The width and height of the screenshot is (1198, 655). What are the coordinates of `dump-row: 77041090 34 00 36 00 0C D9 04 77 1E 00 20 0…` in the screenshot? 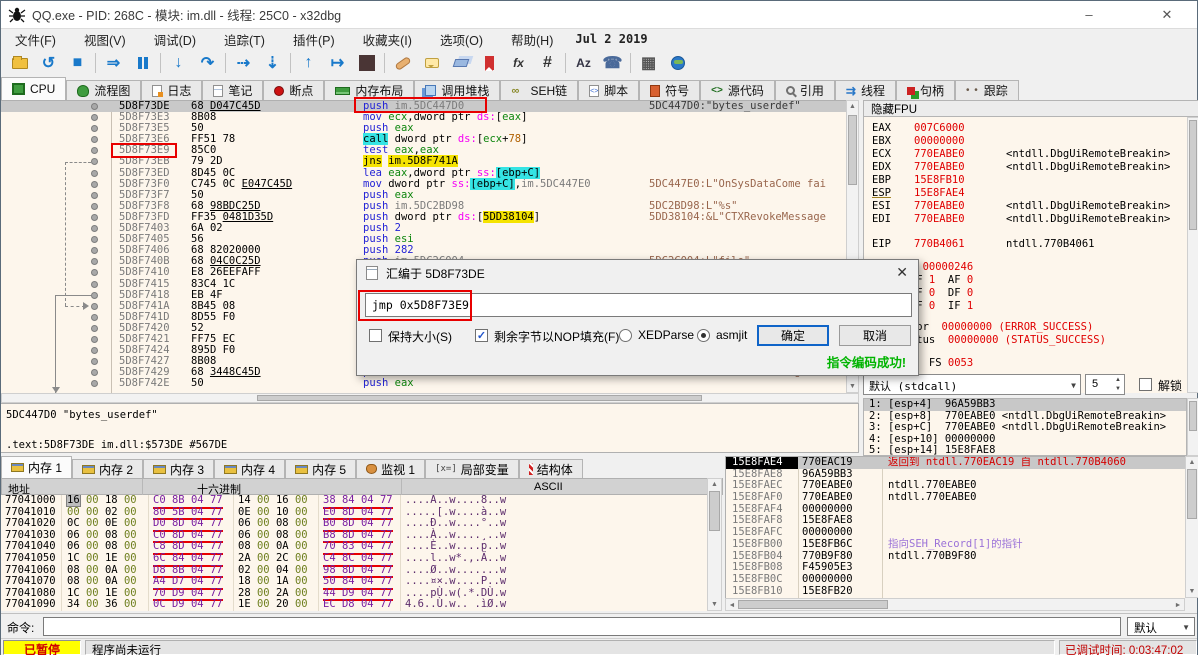 It's located at (354, 605).